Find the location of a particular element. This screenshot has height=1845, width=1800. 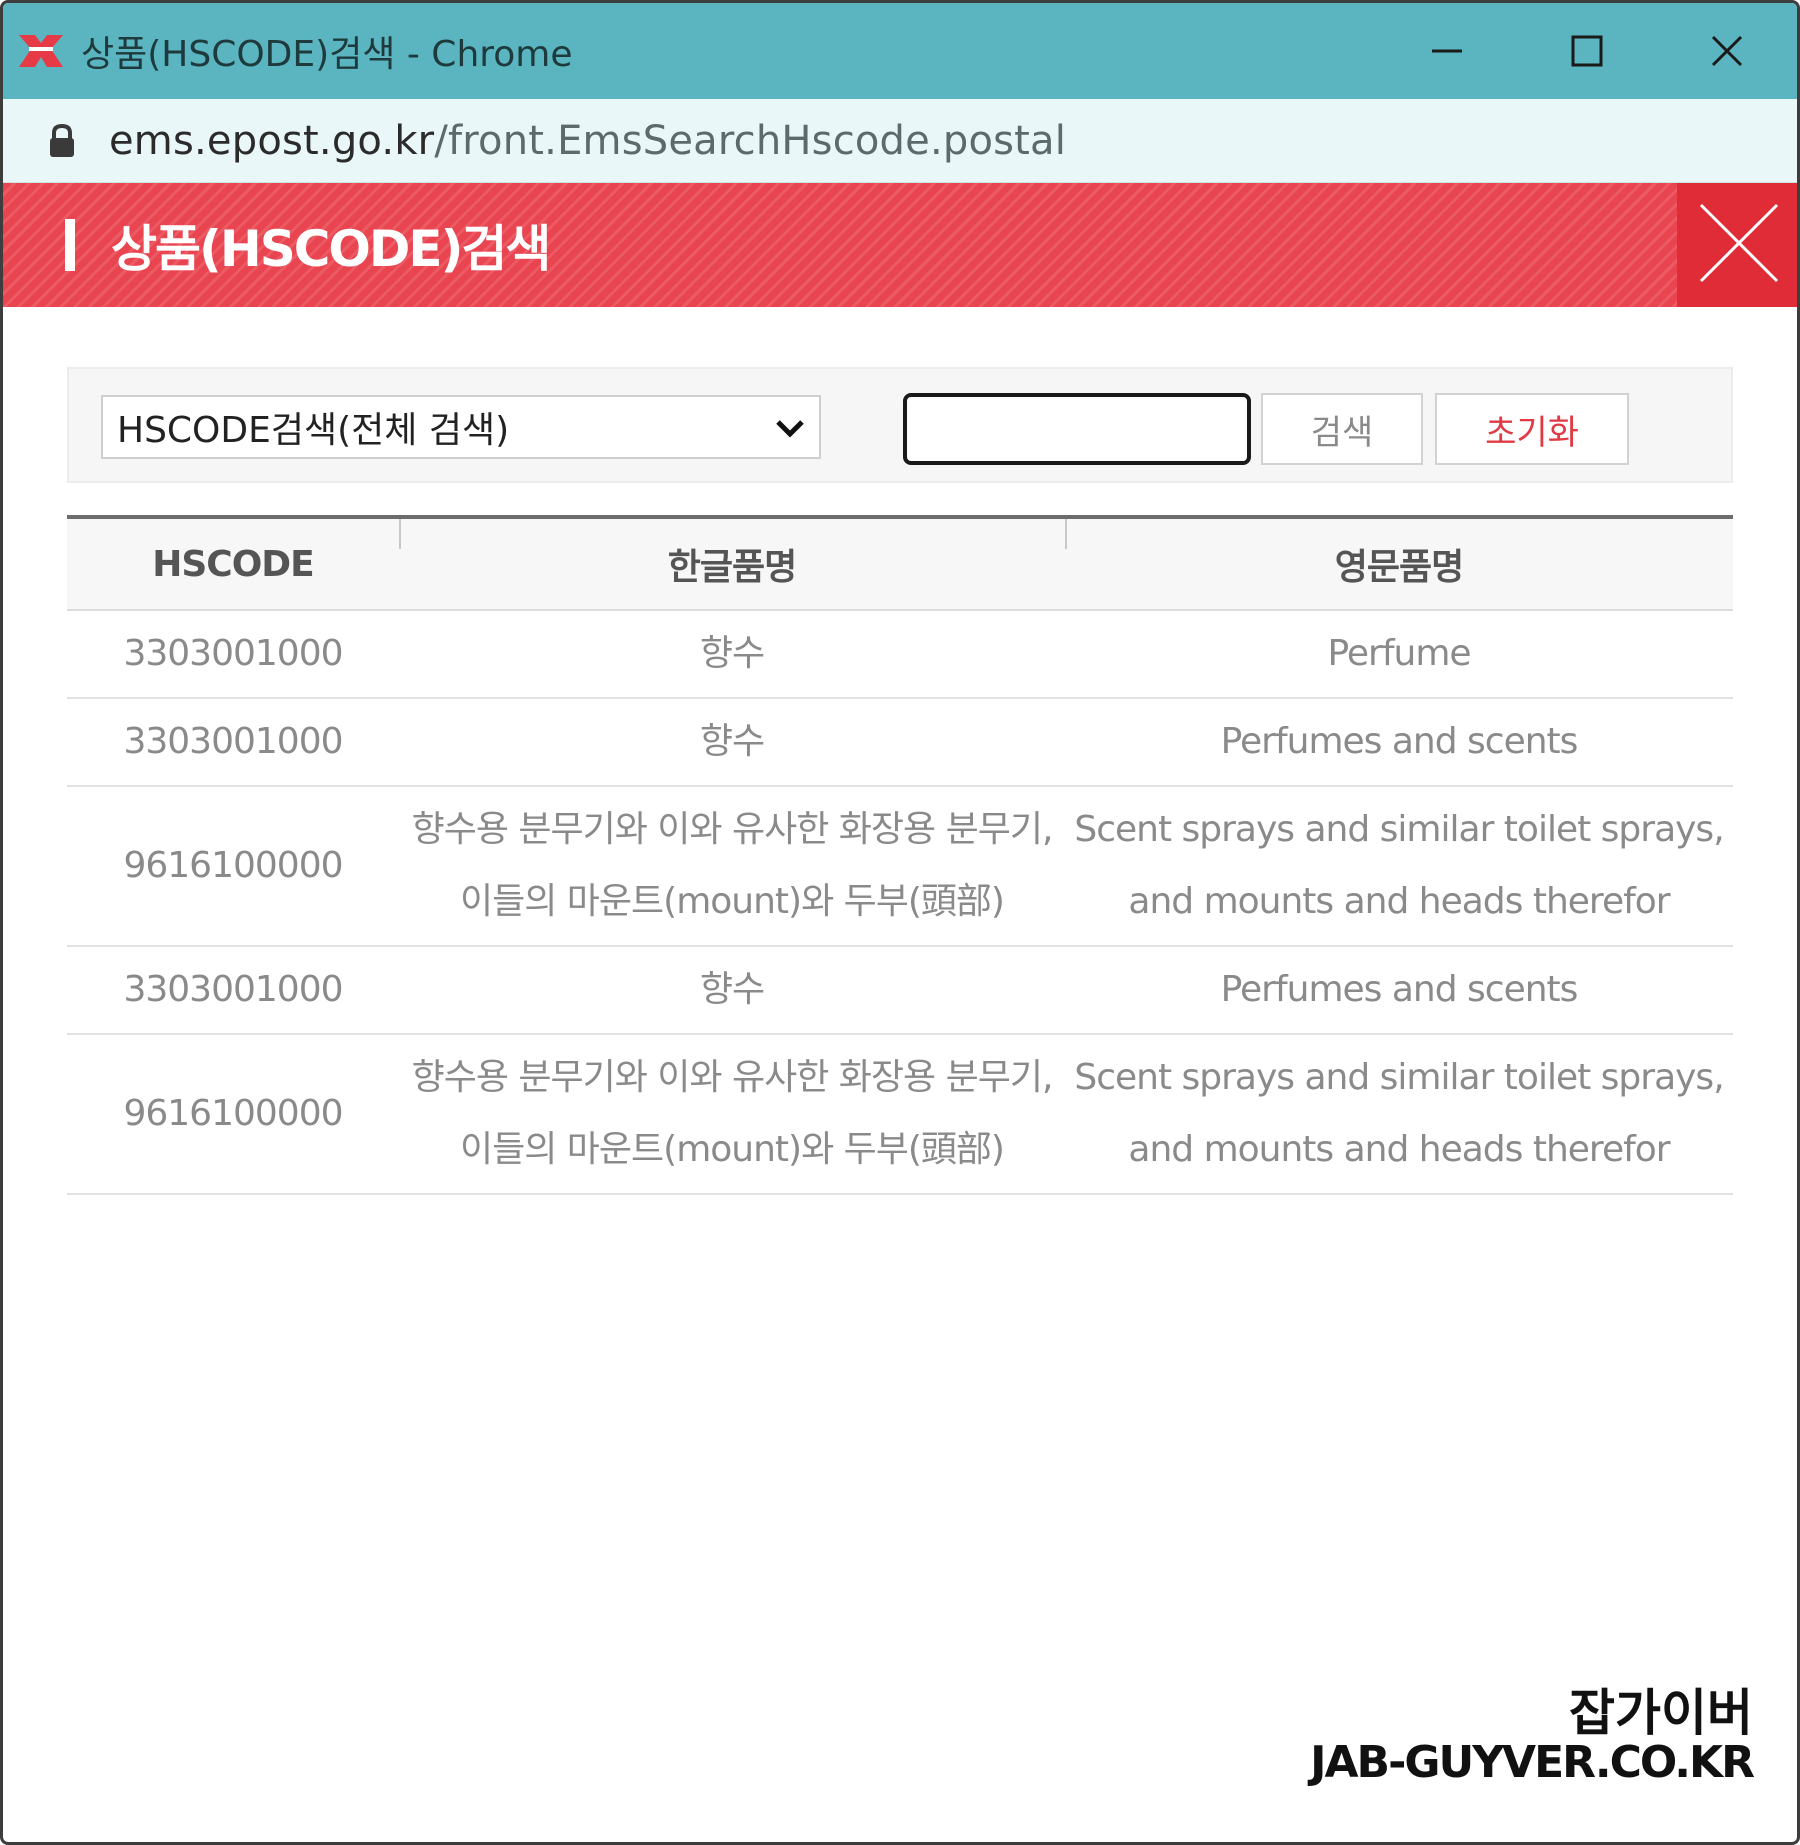

window-controls is located at coordinates (1587, 51).